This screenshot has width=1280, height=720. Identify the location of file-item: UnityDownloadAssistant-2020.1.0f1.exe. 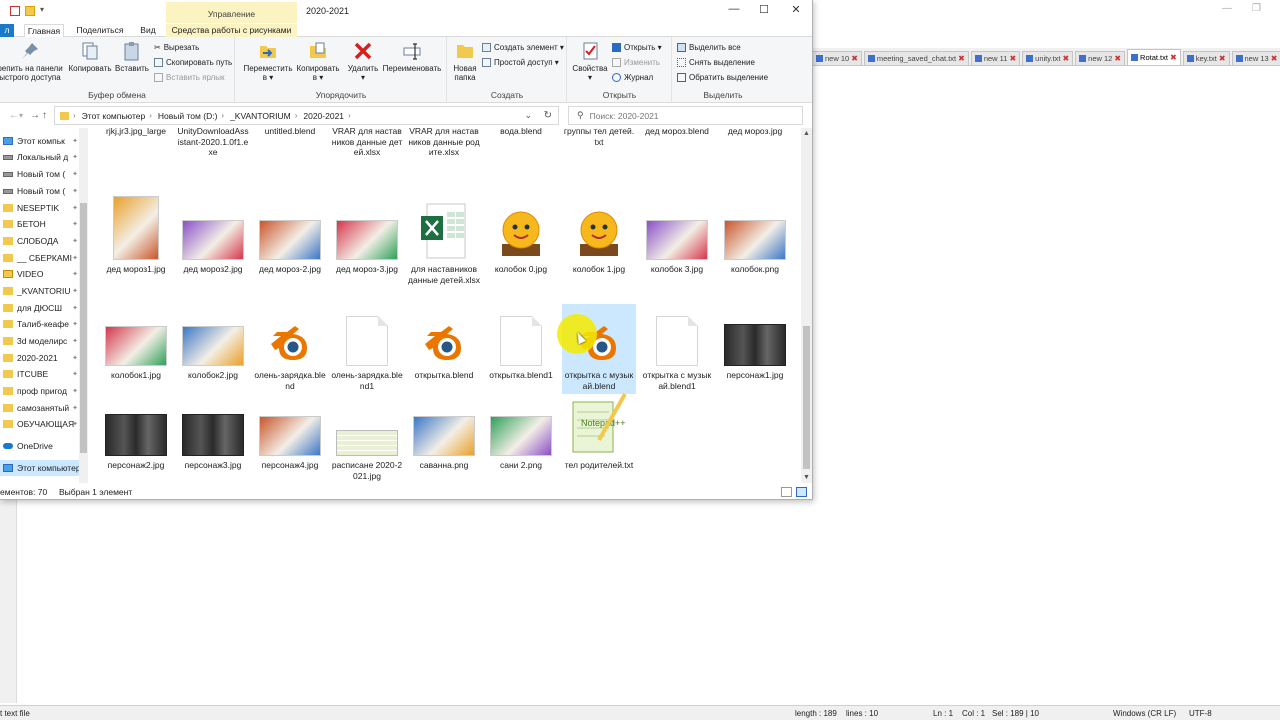
(213, 154).